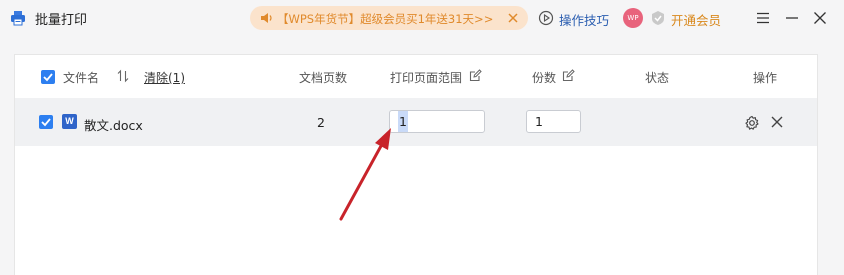  What do you see at coordinates (164, 77) in the screenshot?
I see `clear-link: 清除(1)` at bounding box center [164, 77].